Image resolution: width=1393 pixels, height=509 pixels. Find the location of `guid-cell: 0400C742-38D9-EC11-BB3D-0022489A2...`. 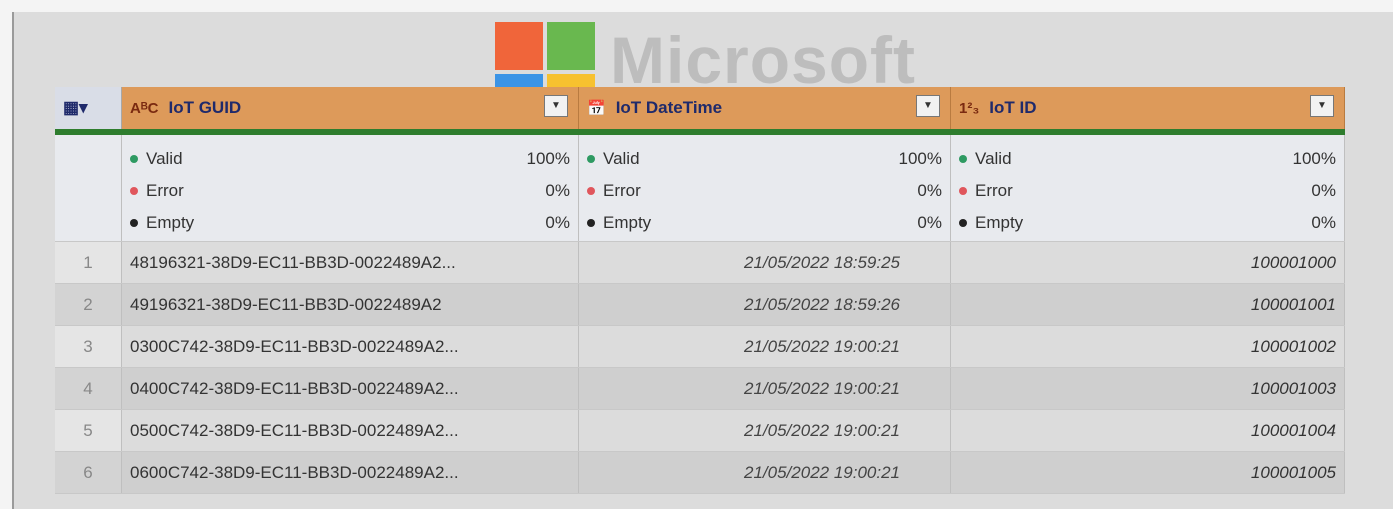

guid-cell: 0400C742-38D9-EC11-BB3D-0022489A2... is located at coordinates (350, 388).